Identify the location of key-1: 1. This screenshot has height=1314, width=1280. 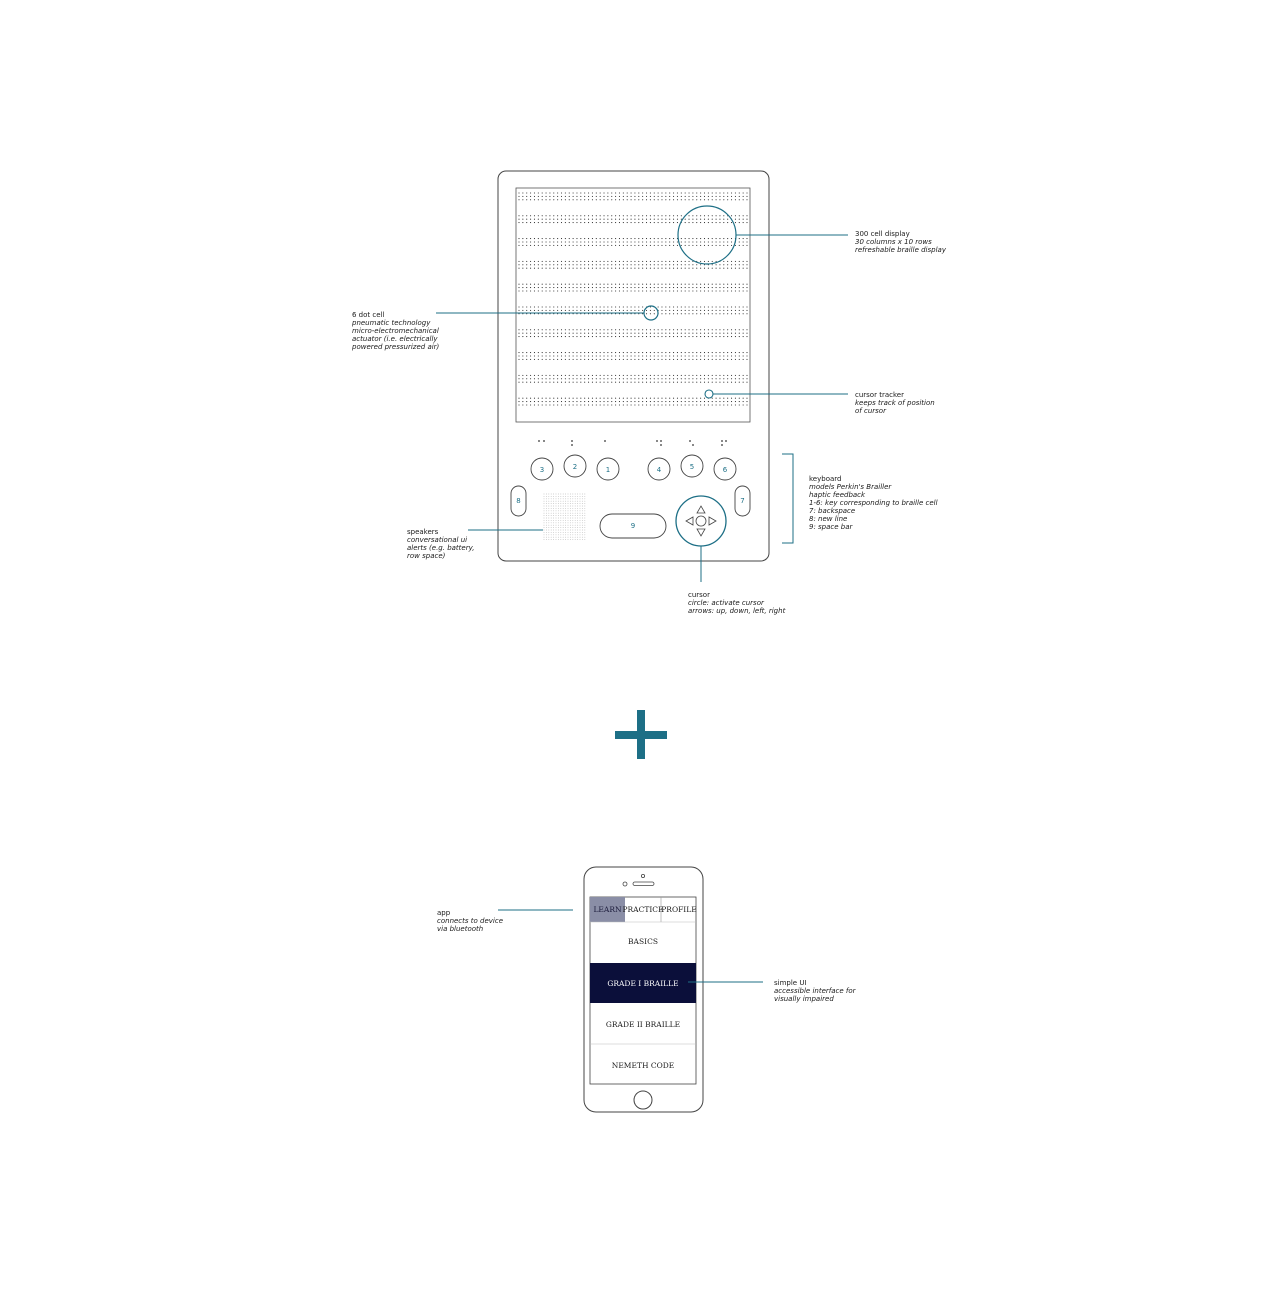
(608, 469).